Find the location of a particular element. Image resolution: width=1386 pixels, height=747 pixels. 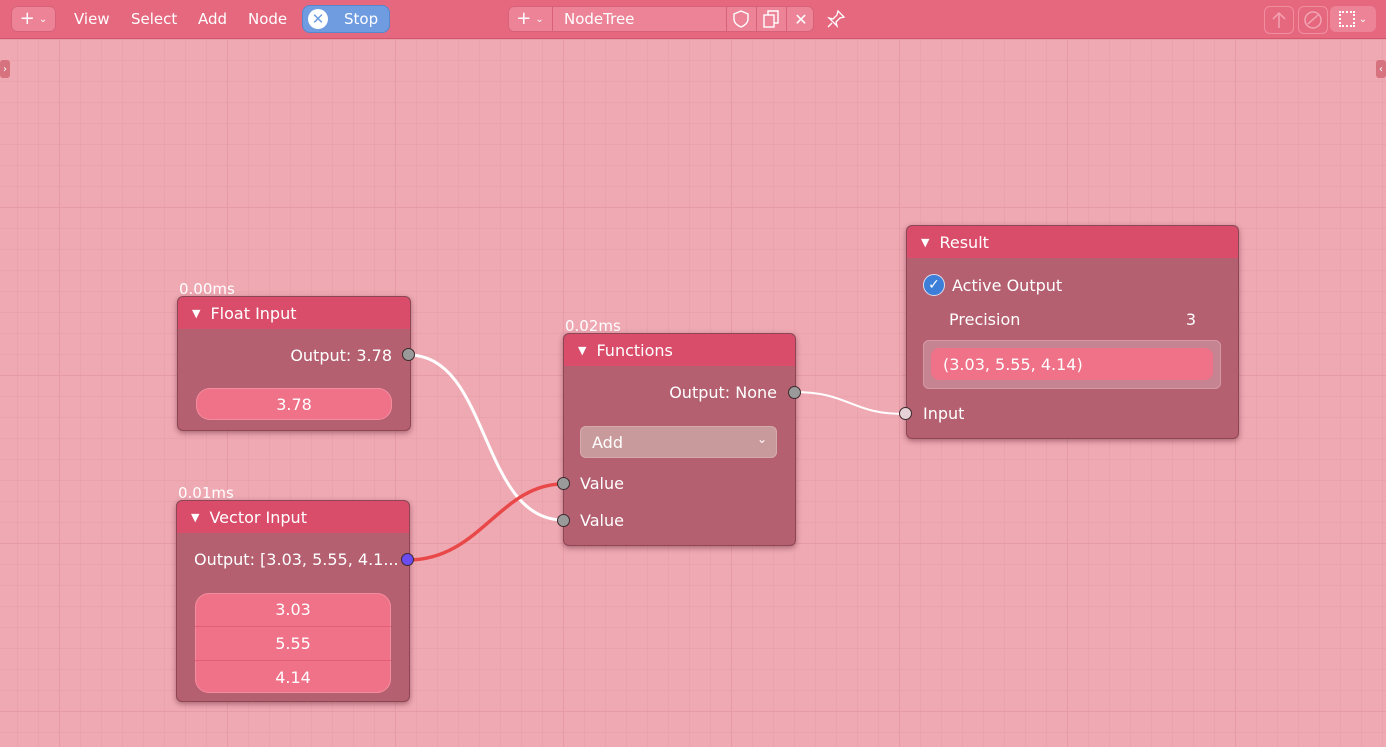

precision-value: 3 is located at coordinates (1190, 319).